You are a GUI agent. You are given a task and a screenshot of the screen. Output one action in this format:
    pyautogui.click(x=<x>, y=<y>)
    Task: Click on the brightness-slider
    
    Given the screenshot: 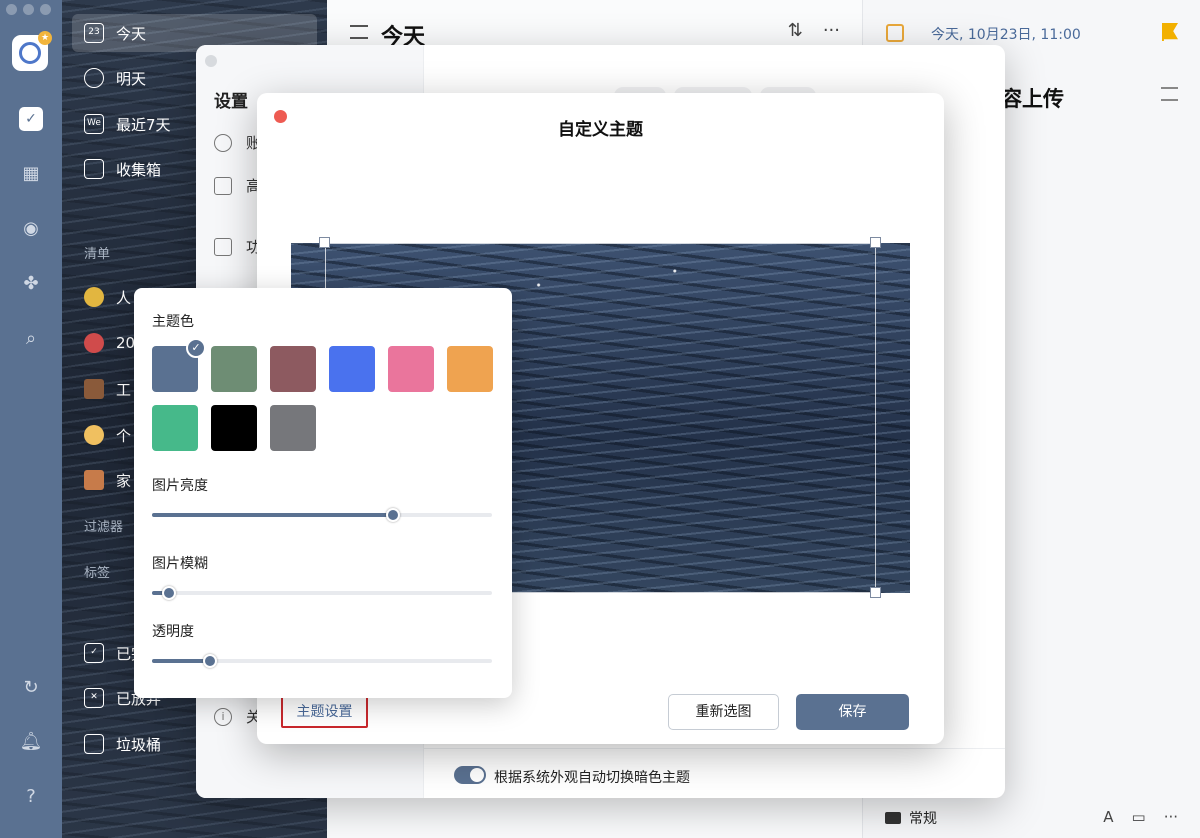 What is the action you would take?
    pyautogui.click(x=322, y=515)
    